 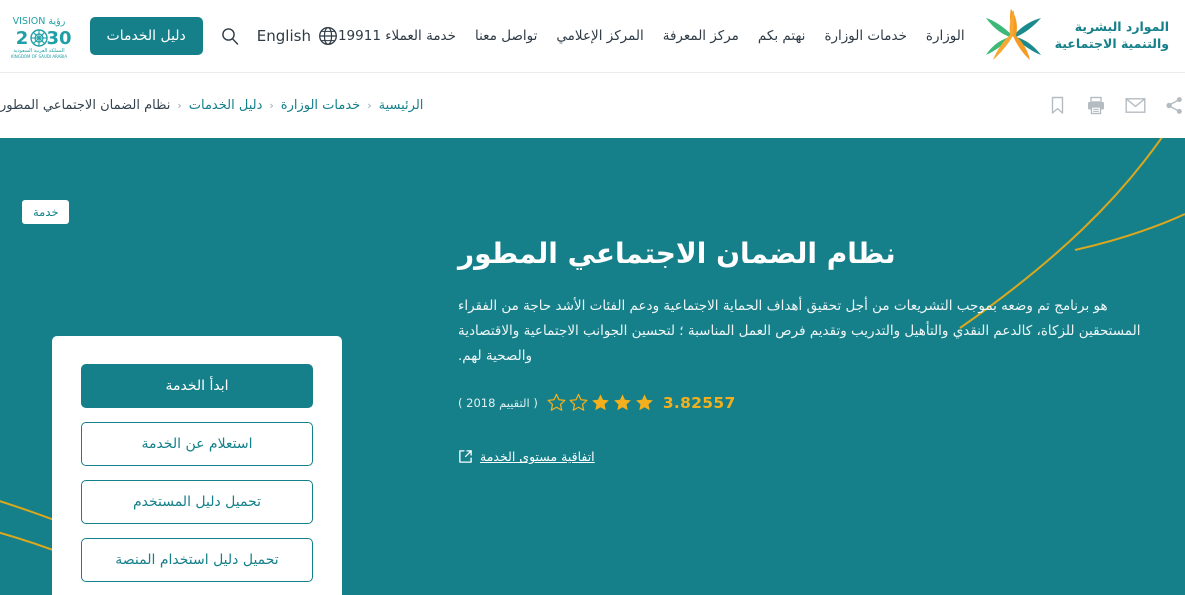 What do you see at coordinates (21, 38) in the screenshot?
I see `svg-text: 2` at bounding box center [21, 38].